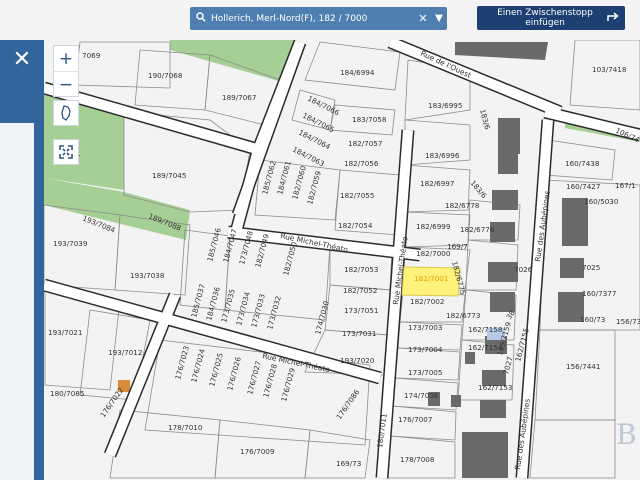  I want to click on side-panel-content, so click(17, 301).